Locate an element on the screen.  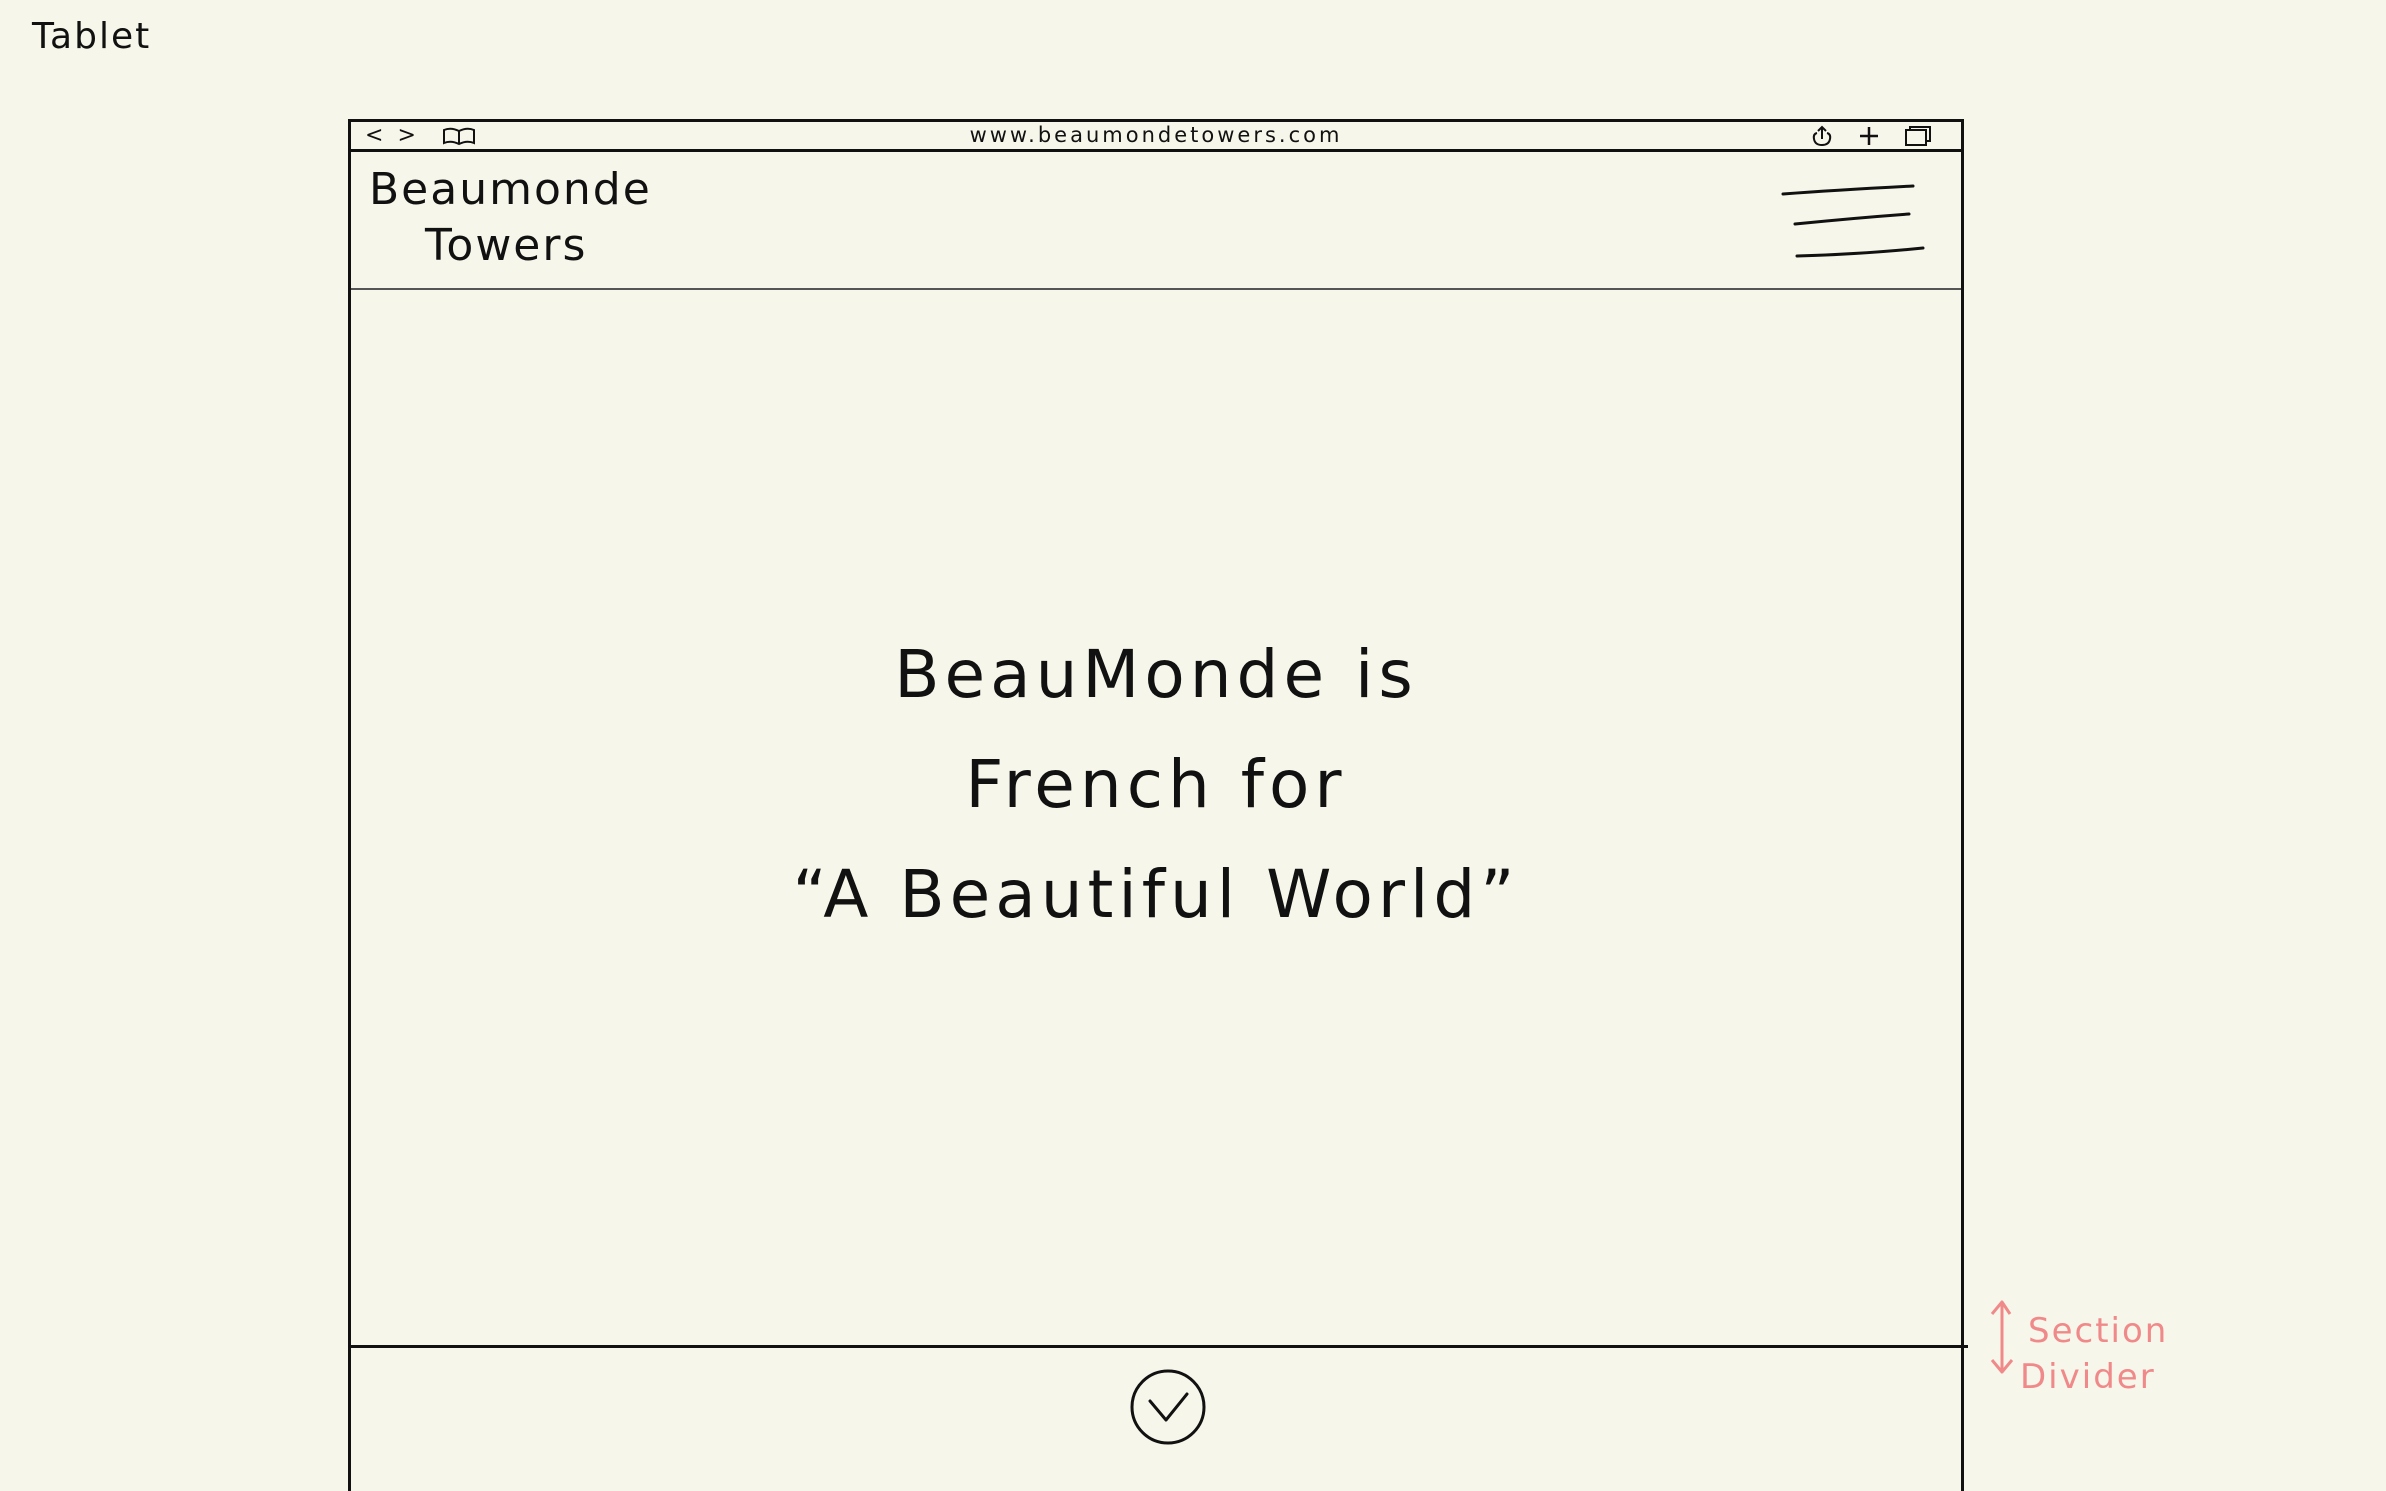
double-arrow-vertical-icon is located at coordinates (2002, 1337).